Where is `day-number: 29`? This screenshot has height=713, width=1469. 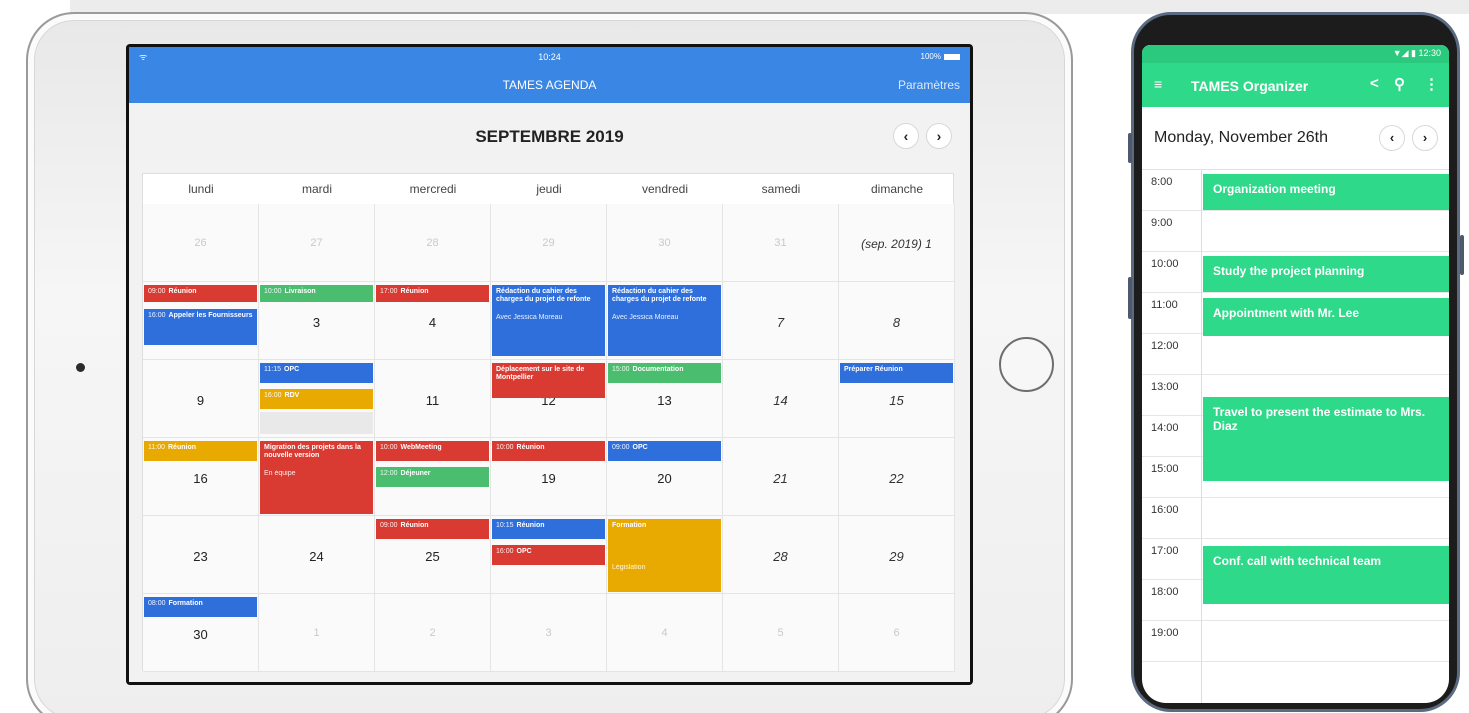
day-number: 29 is located at coordinates (548, 243).